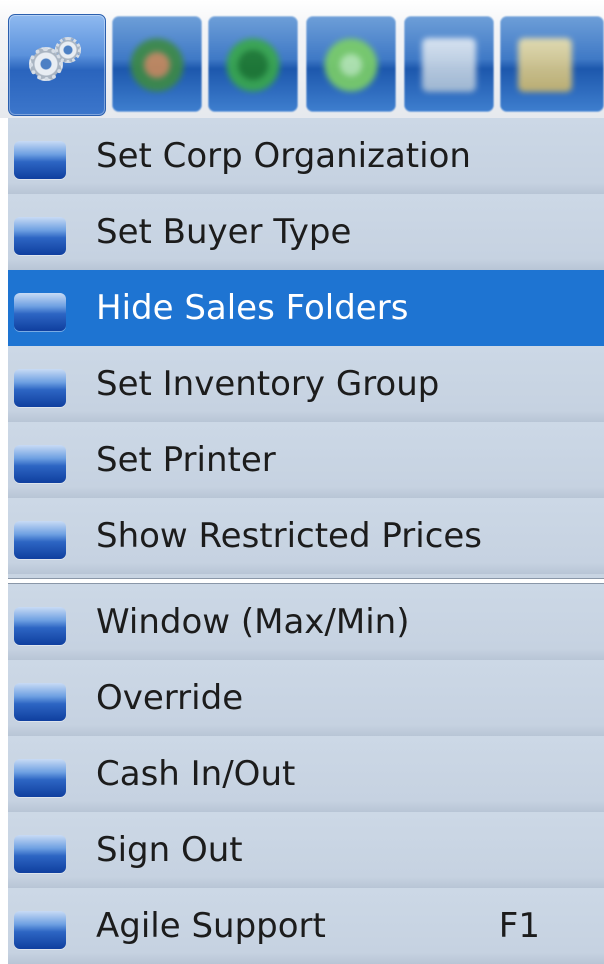 This screenshot has width=604, height=964. What do you see at coordinates (306, 774) in the screenshot?
I see `menu-item-cash-in-out: Cash In/Out` at bounding box center [306, 774].